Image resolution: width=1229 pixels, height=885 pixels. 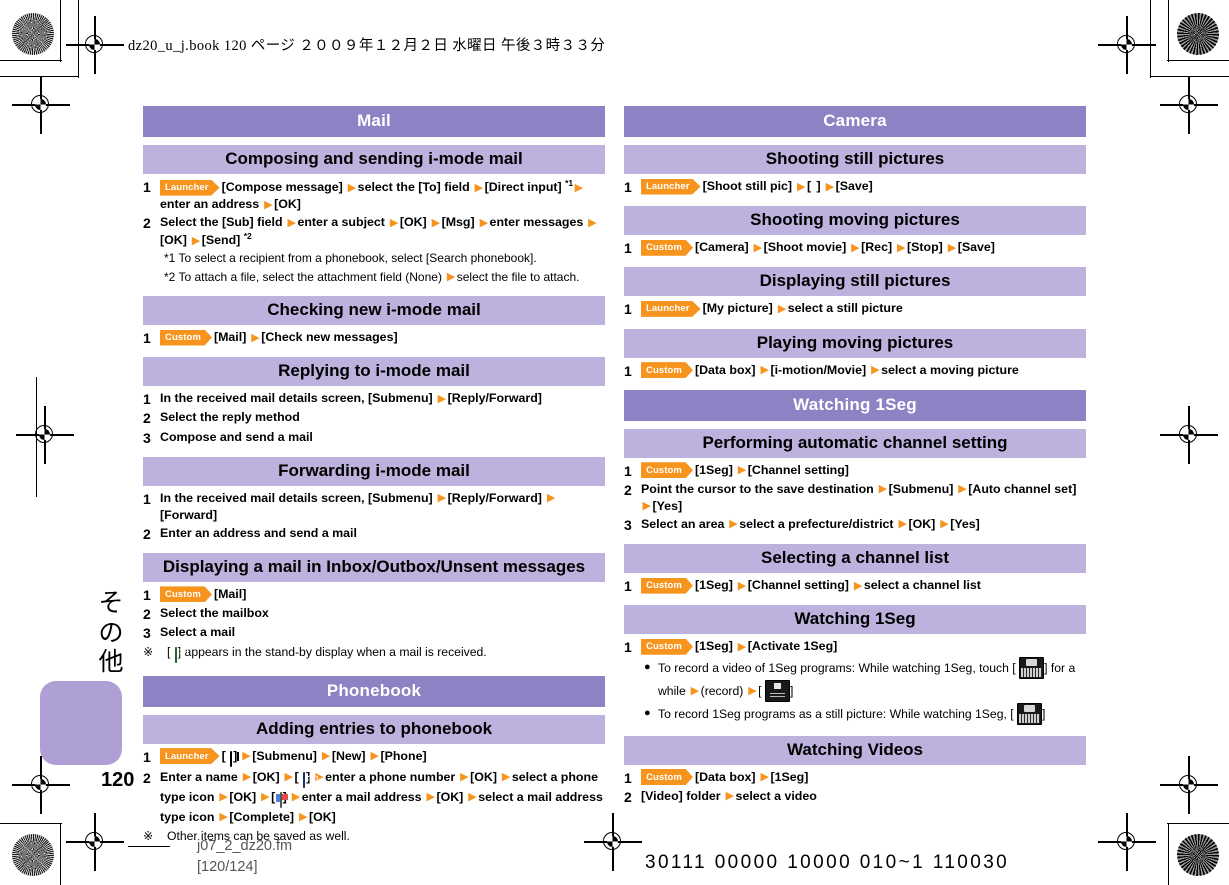 What do you see at coordinates (244, 857) in the screenshot?
I see `footer-filename: j07_2_dz20.fm [120/124]` at bounding box center [244, 857].